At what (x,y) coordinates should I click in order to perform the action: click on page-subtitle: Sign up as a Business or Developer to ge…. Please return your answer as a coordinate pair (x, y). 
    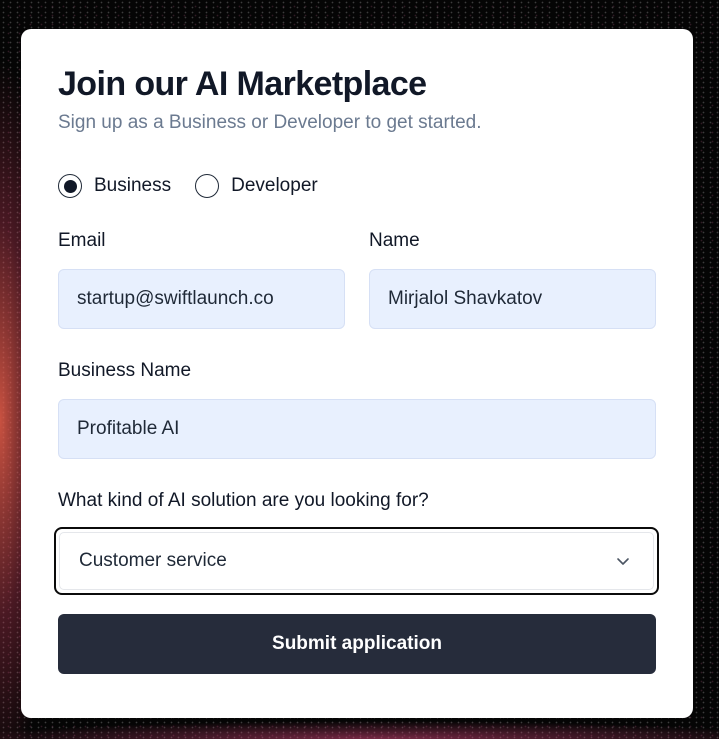
    Looking at the image, I should click on (270, 122).